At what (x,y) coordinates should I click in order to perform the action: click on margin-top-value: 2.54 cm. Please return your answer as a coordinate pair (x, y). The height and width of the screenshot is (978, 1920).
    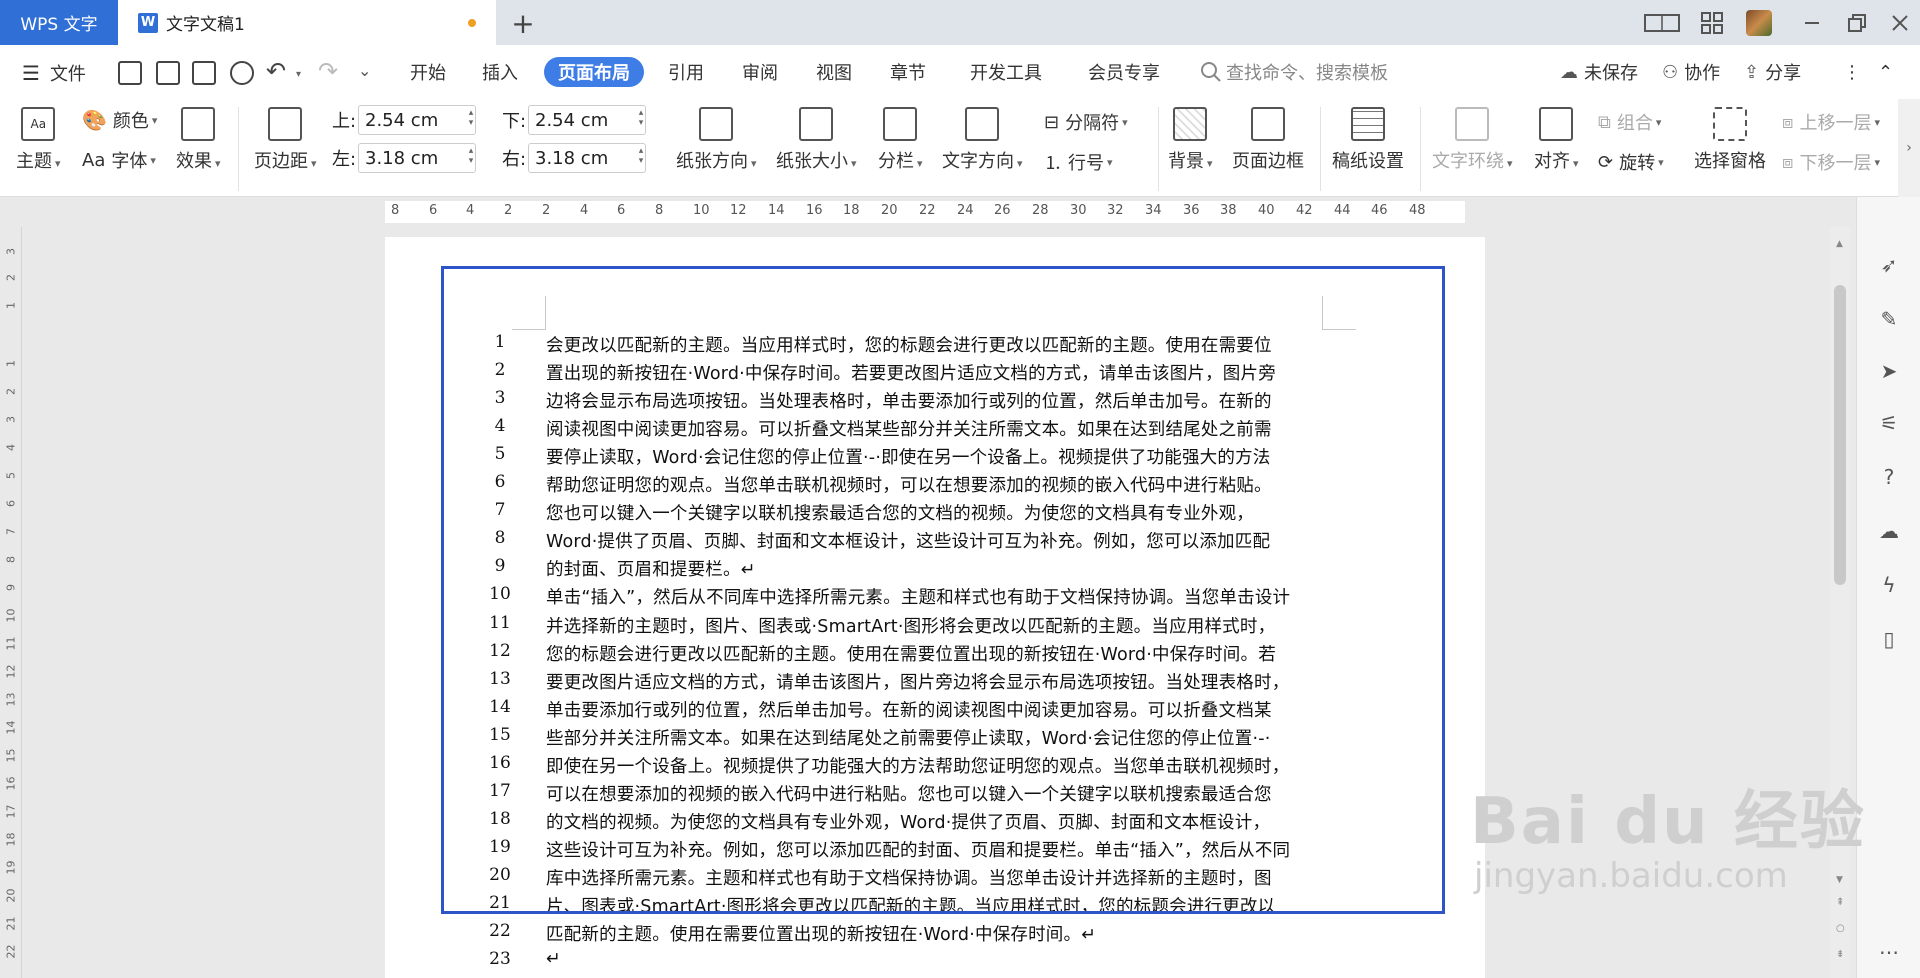
    Looking at the image, I should click on (401, 120).